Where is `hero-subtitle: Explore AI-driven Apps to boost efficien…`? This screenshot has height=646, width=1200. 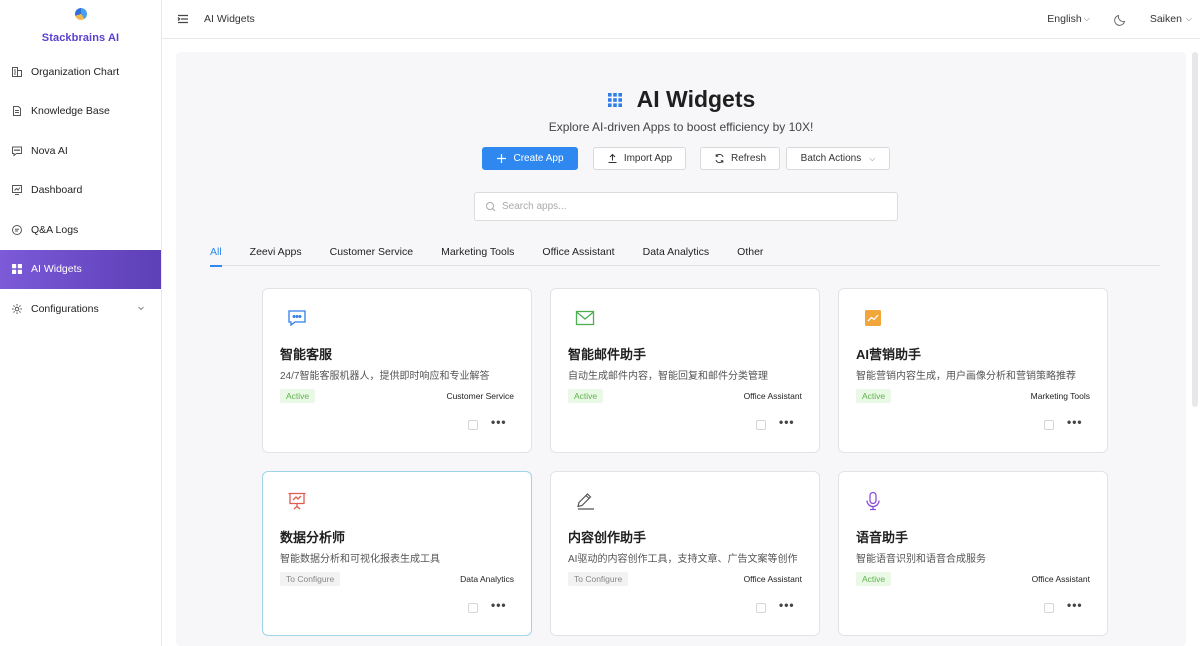
hero-subtitle: Explore AI-driven Apps to boost efficien… is located at coordinates (681, 127).